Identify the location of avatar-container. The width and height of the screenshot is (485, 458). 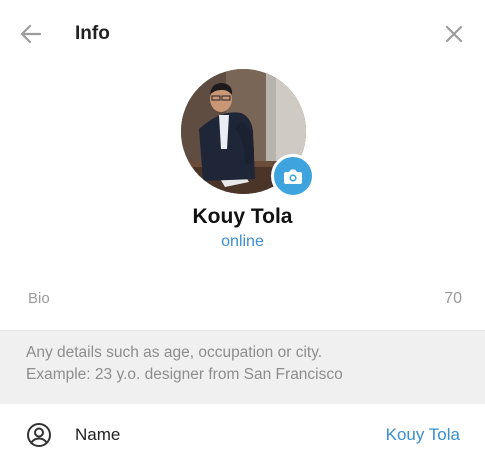
(248, 133).